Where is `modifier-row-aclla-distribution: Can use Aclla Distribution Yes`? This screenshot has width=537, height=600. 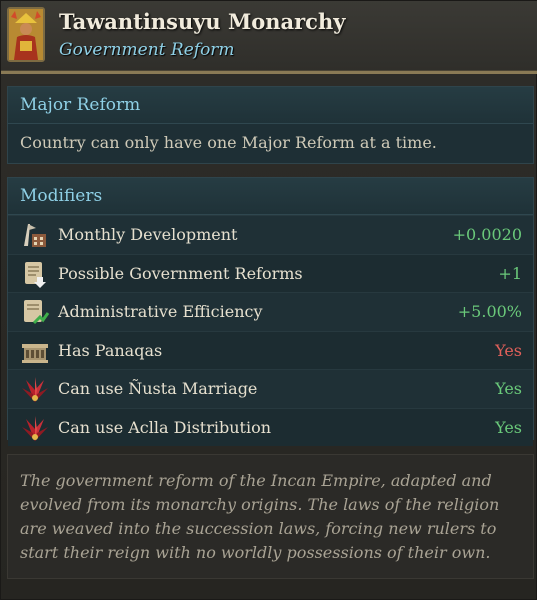 modifier-row-aclla-distribution: Can use Aclla Distribution Yes is located at coordinates (270, 426).